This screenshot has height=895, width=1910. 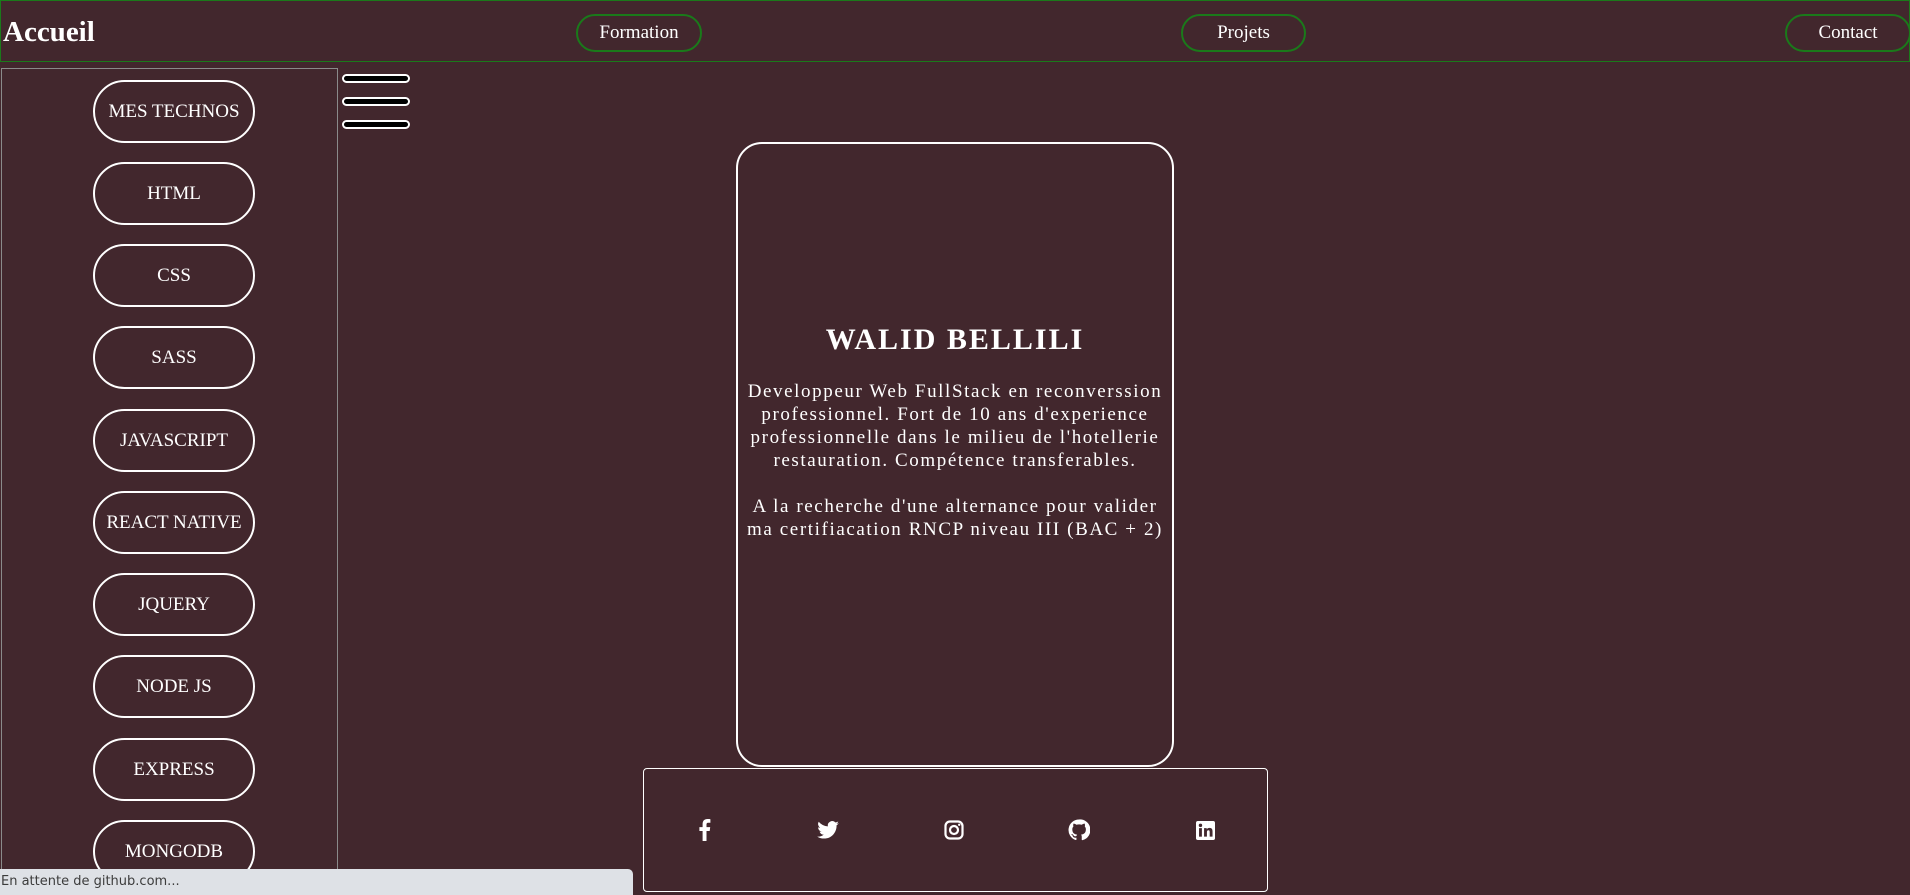 What do you see at coordinates (955, 31) in the screenshot?
I see `top-navbar: Accueil Formation Projets Contact` at bounding box center [955, 31].